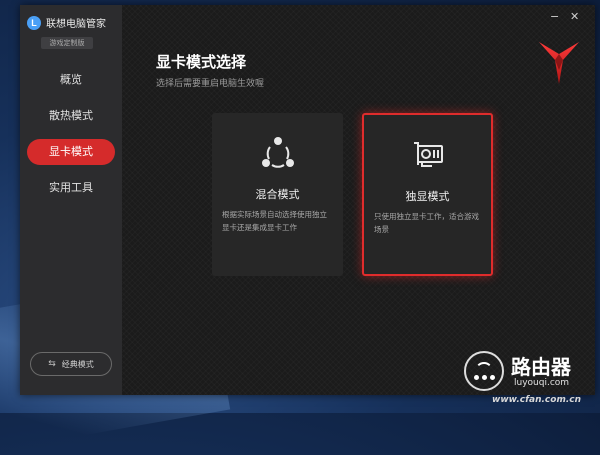  Describe the element at coordinates (559, 63) in the screenshot. I see `legion-logo-icon` at that location.